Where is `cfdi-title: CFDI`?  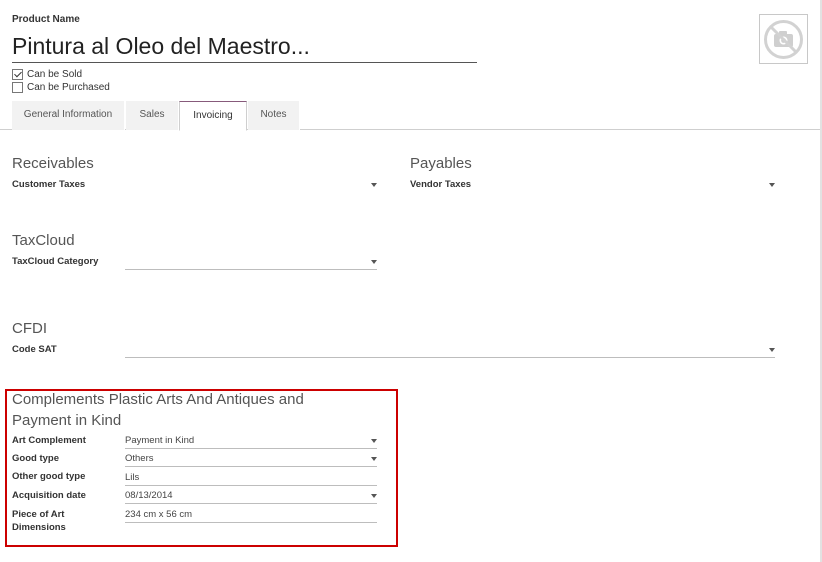
cfdi-title: CFDI is located at coordinates (29, 328).